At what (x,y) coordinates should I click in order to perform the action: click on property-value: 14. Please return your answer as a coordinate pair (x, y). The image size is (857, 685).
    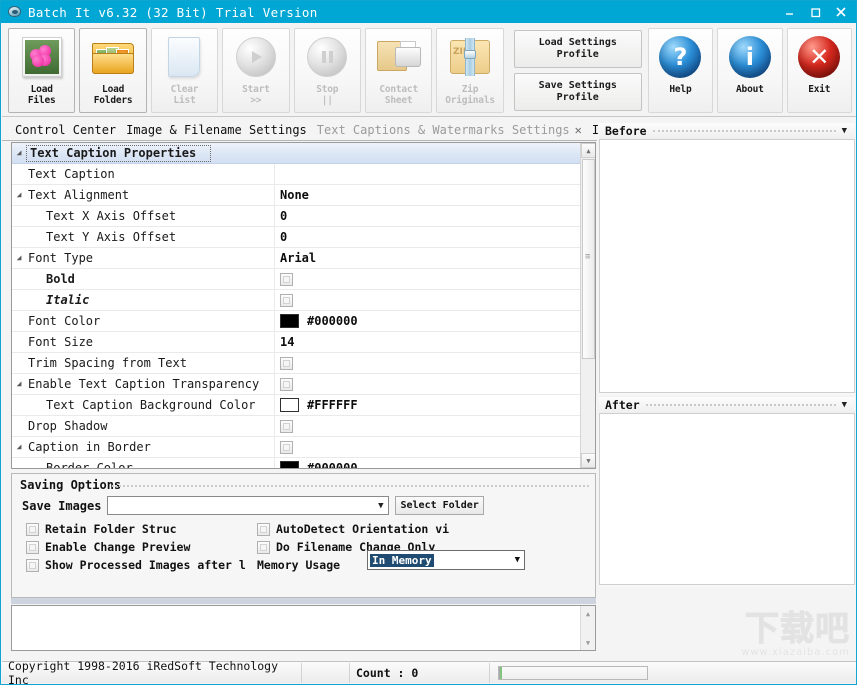
    Looking at the image, I should click on (428, 342).